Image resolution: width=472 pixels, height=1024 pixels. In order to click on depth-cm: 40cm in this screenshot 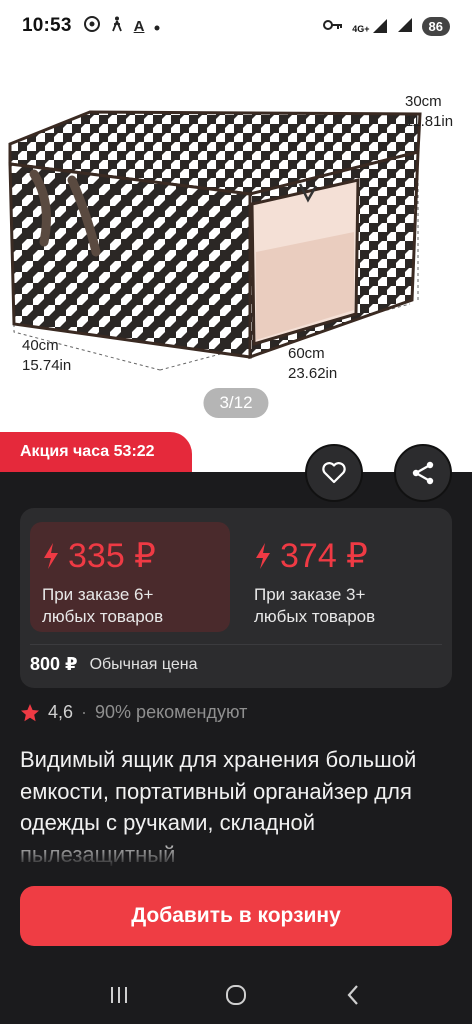, I will do `click(40, 345)`.